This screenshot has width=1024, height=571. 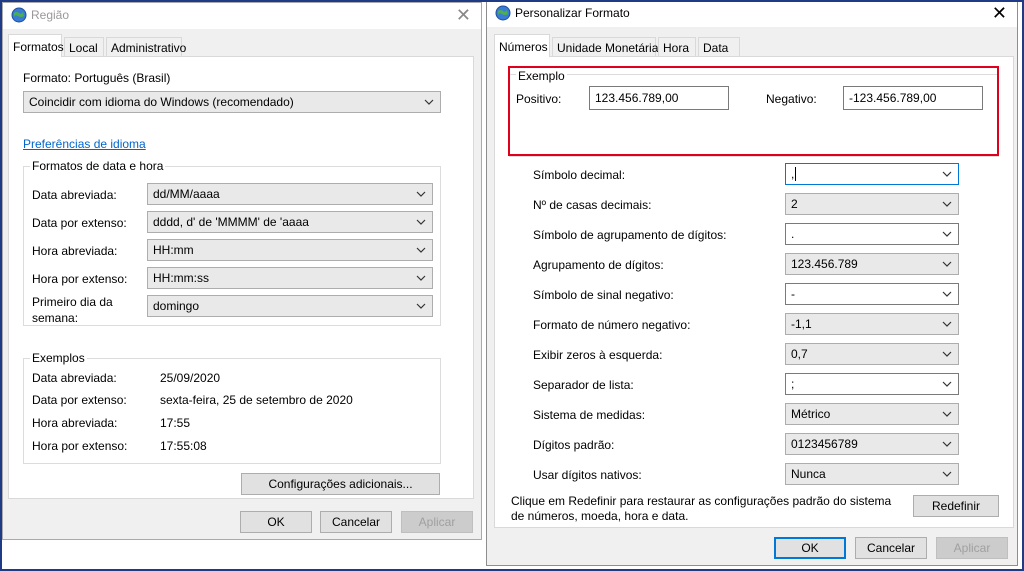 I want to click on long-date-label: Data por extenso:, so click(x=79, y=223).